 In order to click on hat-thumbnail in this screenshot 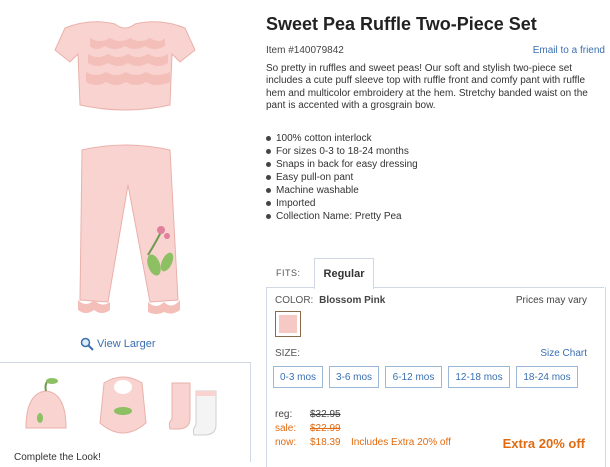, I will do `click(46, 408)`.